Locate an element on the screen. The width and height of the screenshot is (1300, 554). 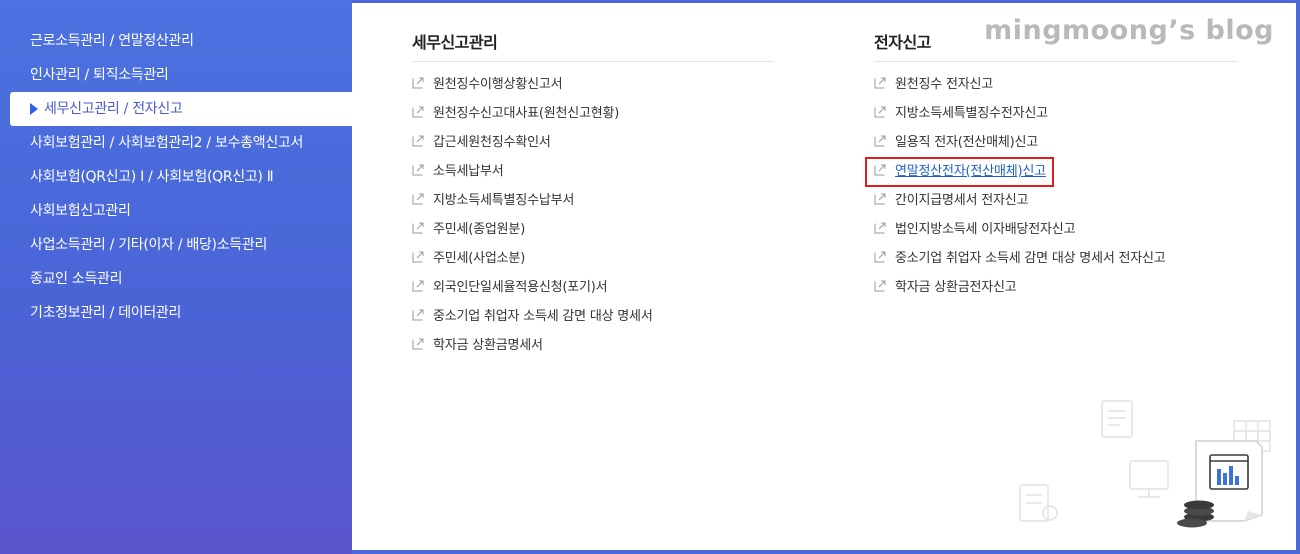
link-label: 간이지급명세서 전자신고 is located at coordinates (962, 200).